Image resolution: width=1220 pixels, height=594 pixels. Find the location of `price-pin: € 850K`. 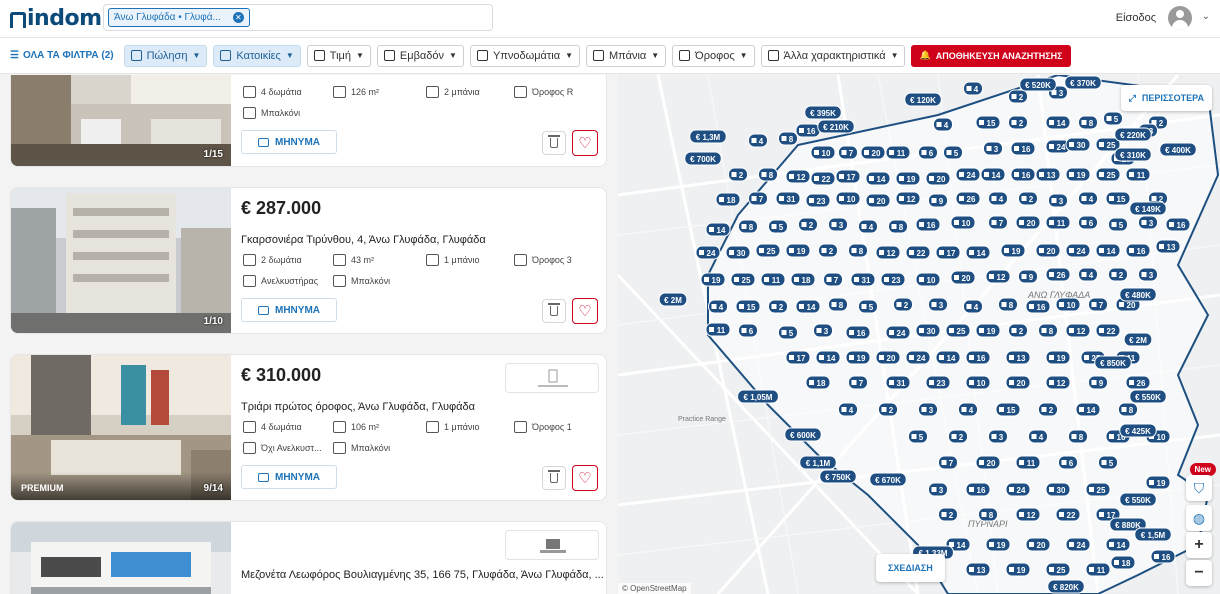

price-pin: € 850K is located at coordinates (1113, 362).